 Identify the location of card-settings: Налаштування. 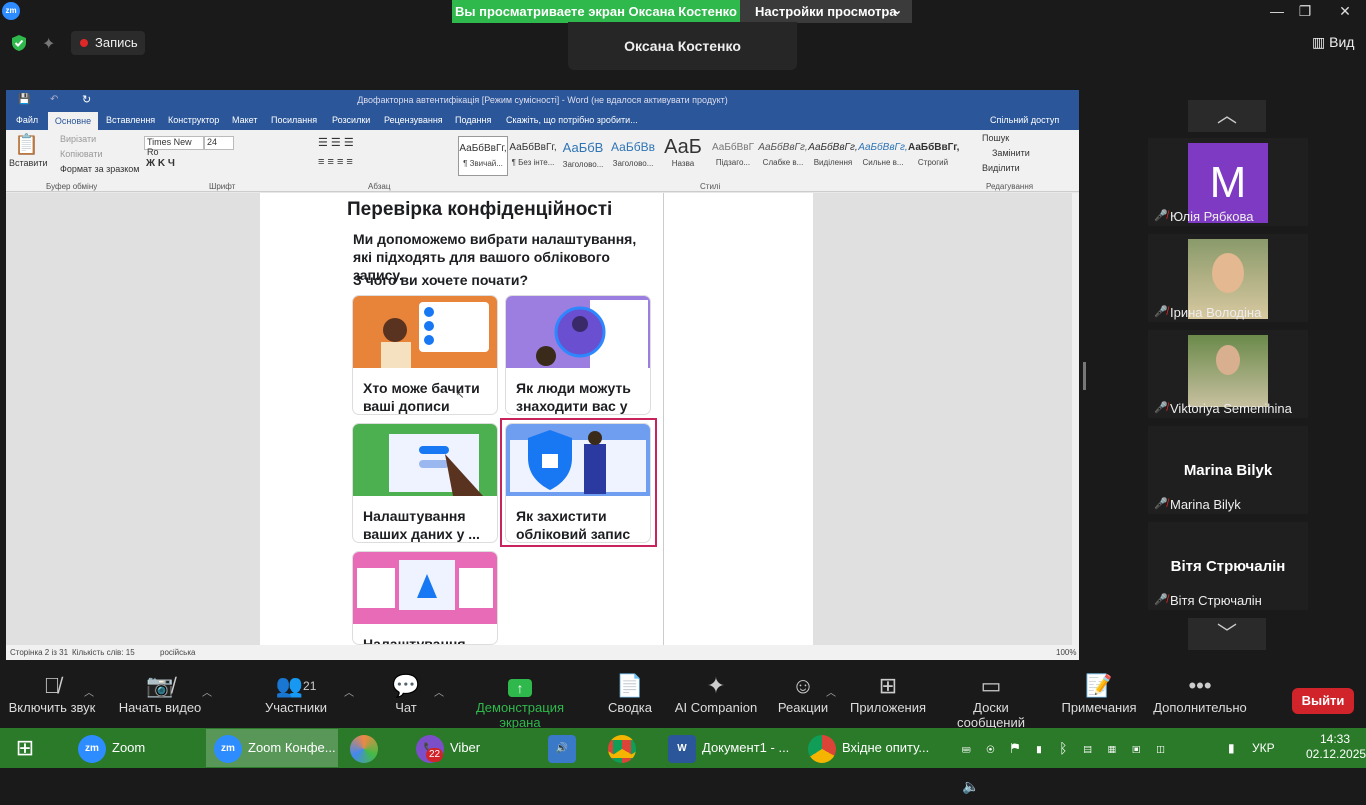
(425, 598).